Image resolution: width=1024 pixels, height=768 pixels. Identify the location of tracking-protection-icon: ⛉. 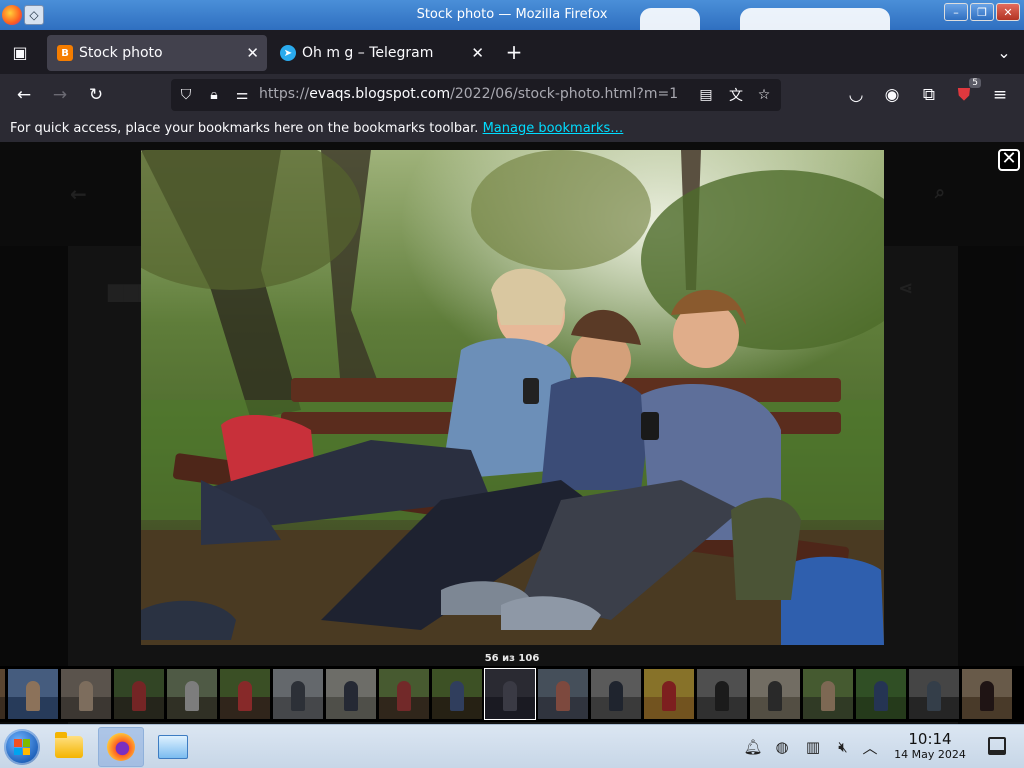
(186, 95).